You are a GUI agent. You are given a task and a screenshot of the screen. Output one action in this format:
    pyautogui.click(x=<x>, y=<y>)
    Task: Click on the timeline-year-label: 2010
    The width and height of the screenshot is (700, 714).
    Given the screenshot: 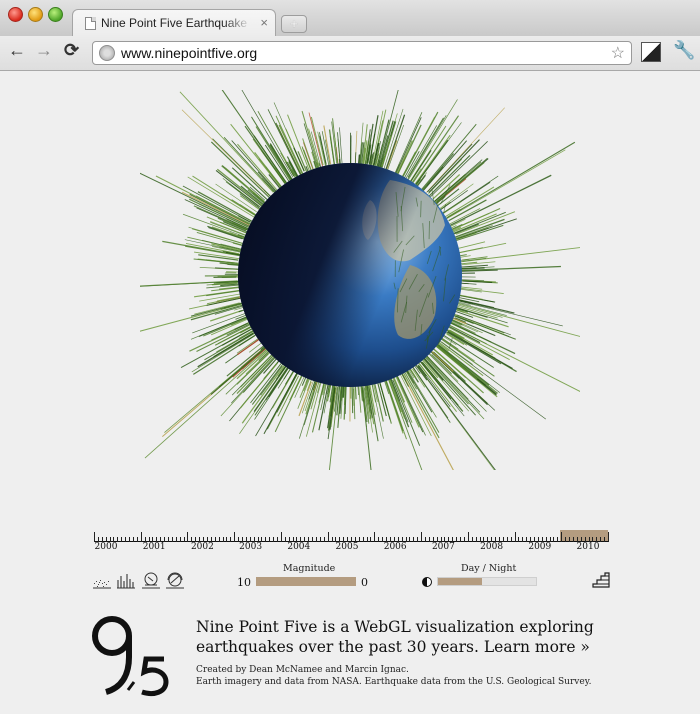 What is the action you would take?
    pyautogui.click(x=588, y=547)
    